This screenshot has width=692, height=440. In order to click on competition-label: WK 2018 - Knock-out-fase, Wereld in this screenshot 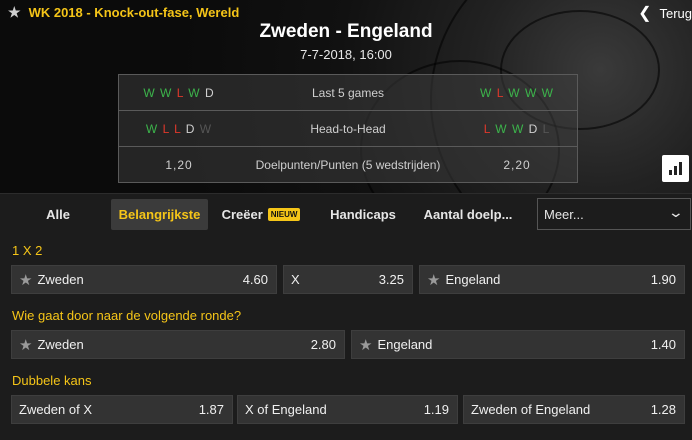, I will do `click(134, 12)`.